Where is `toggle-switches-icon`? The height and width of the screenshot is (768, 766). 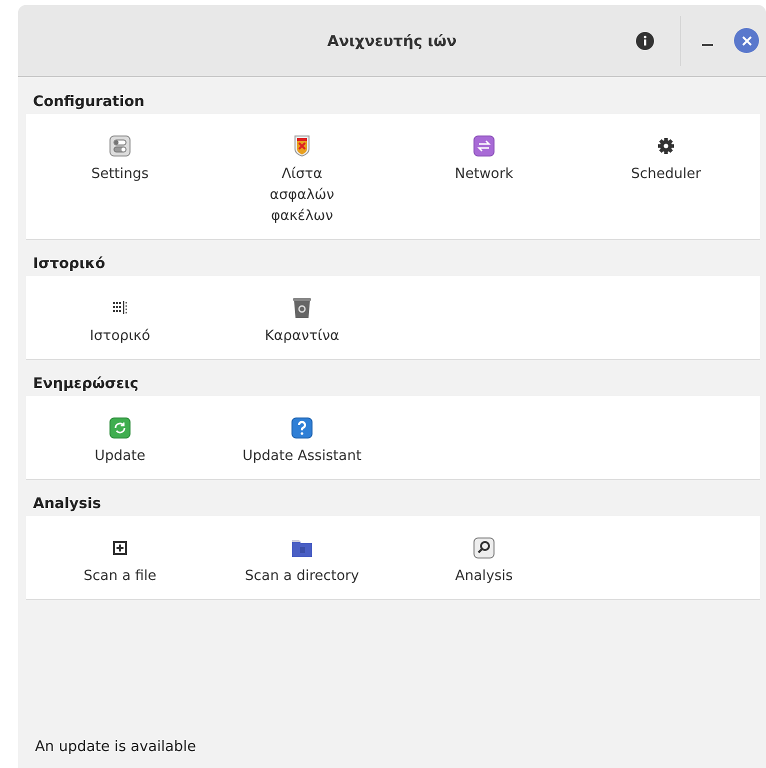 toggle-switches-icon is located at coordinates (120, 146).